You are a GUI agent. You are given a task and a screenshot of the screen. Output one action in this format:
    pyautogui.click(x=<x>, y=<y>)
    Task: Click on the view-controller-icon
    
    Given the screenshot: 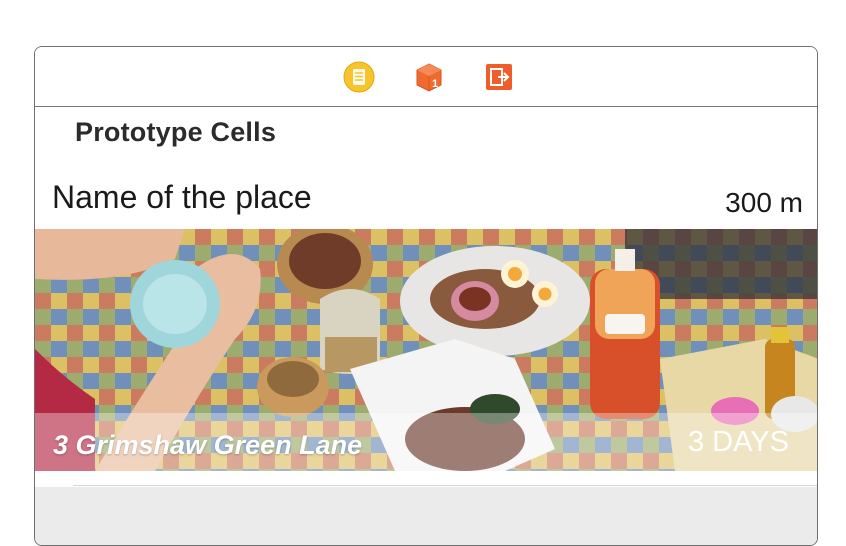 What is the action you would take?
    pyautogui.click(x=359, y=77)
    